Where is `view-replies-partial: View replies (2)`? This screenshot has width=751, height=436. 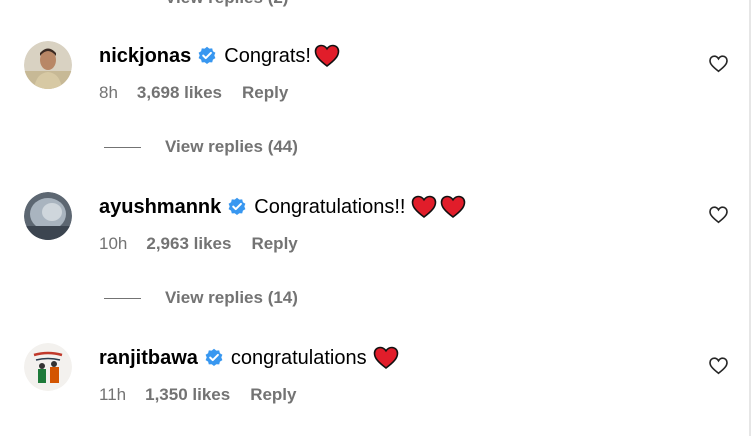
view-replies-partial: View replies (2) is located at coordinates (226, 4).